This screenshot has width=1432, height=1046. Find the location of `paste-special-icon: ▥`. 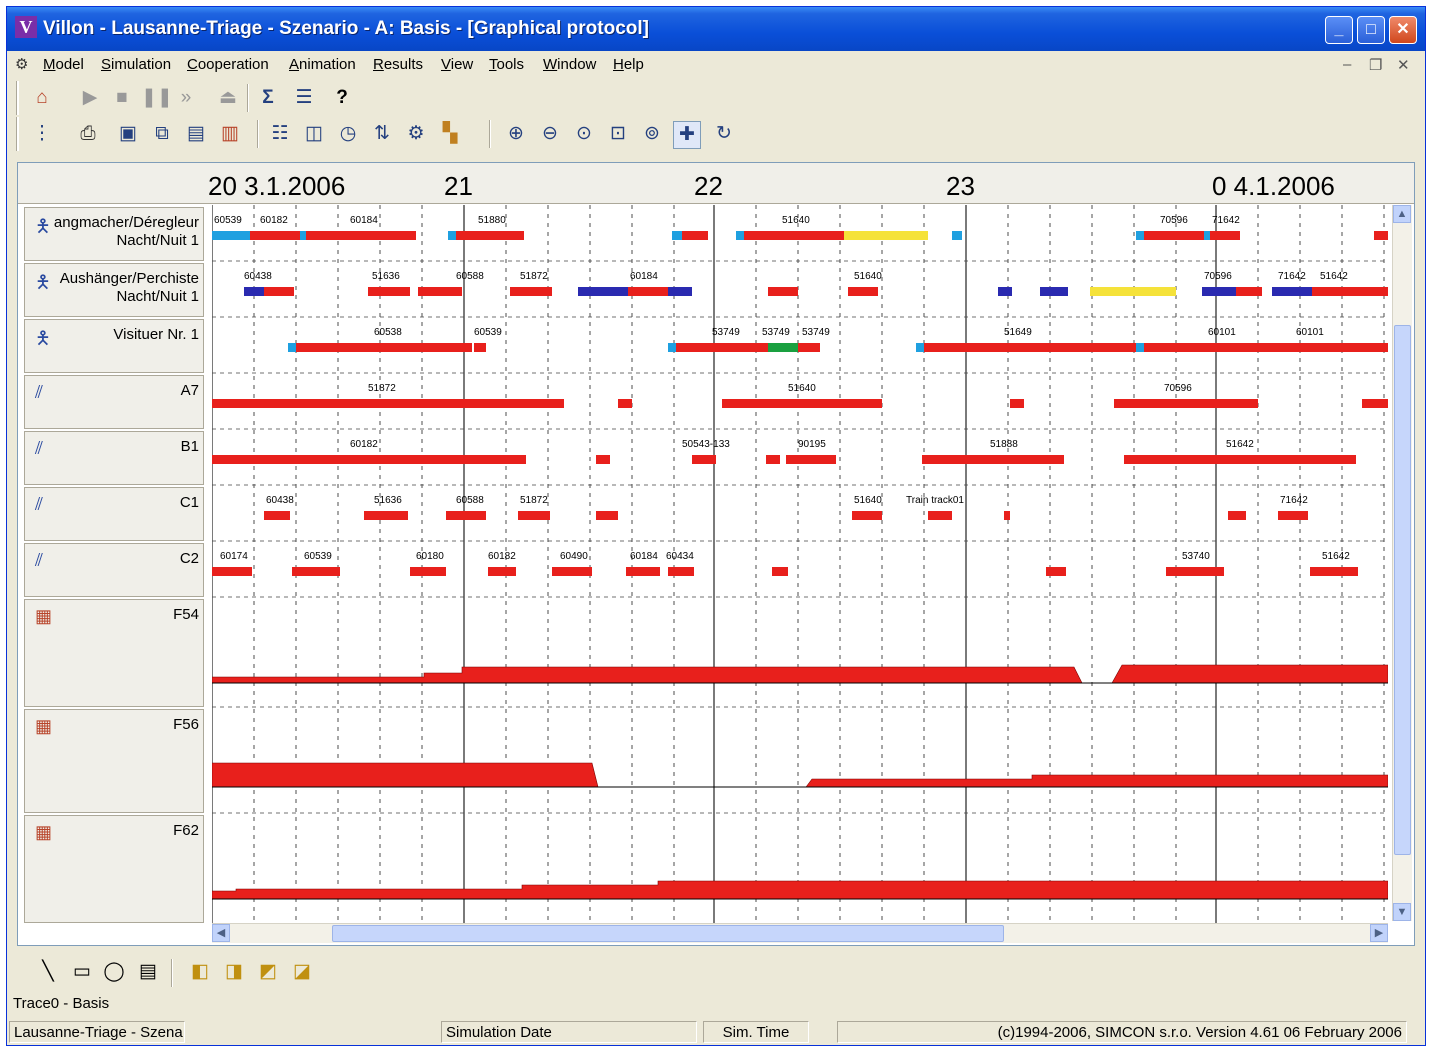

paste-special-icon: ▥ is located at coordinates (230, 134).